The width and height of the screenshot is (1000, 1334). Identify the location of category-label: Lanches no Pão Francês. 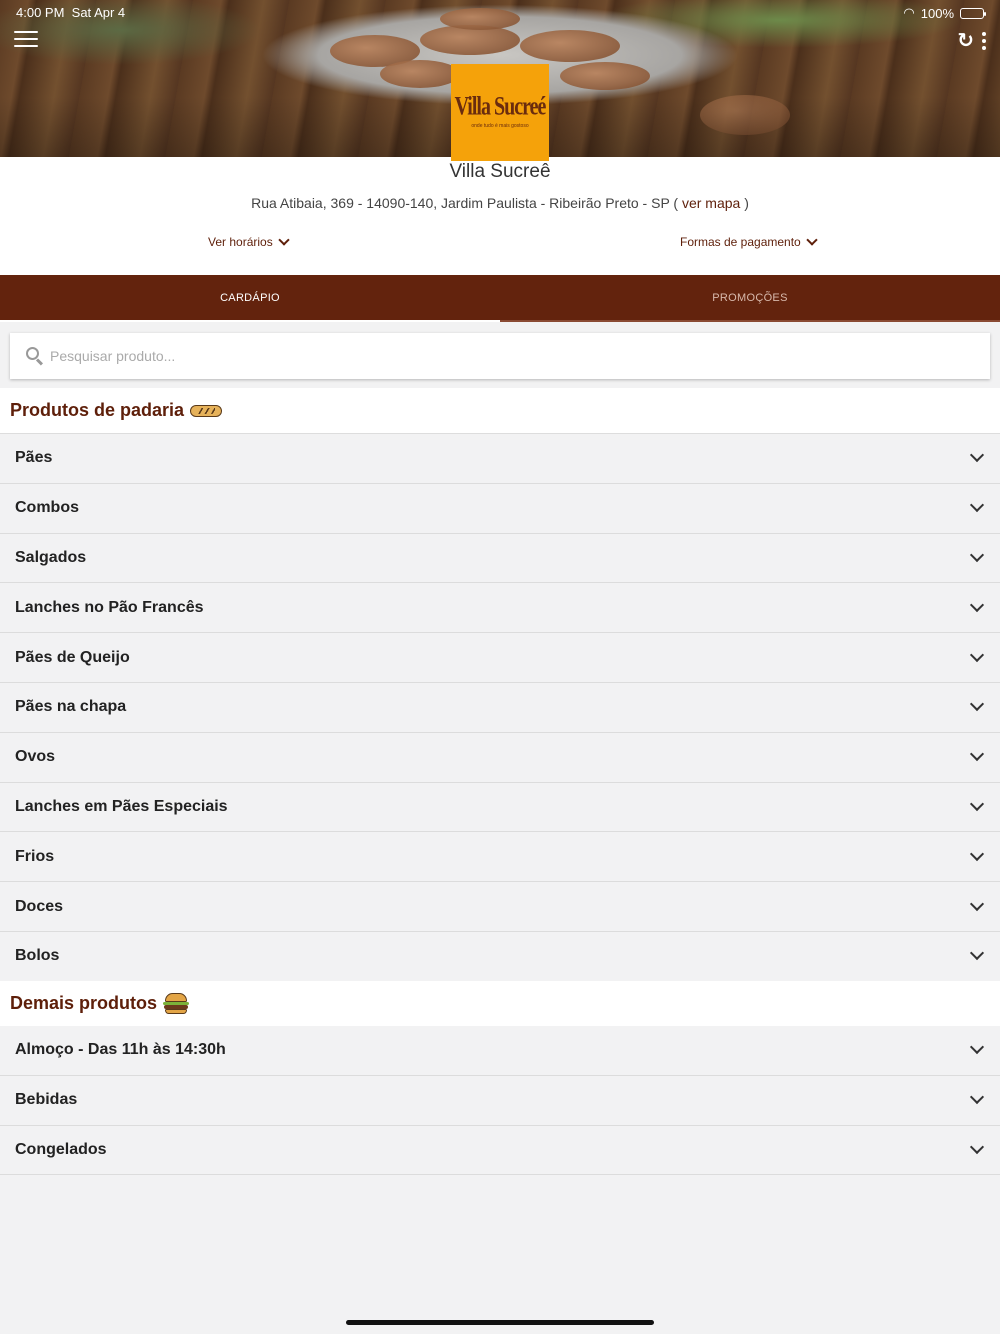
(109, 607).